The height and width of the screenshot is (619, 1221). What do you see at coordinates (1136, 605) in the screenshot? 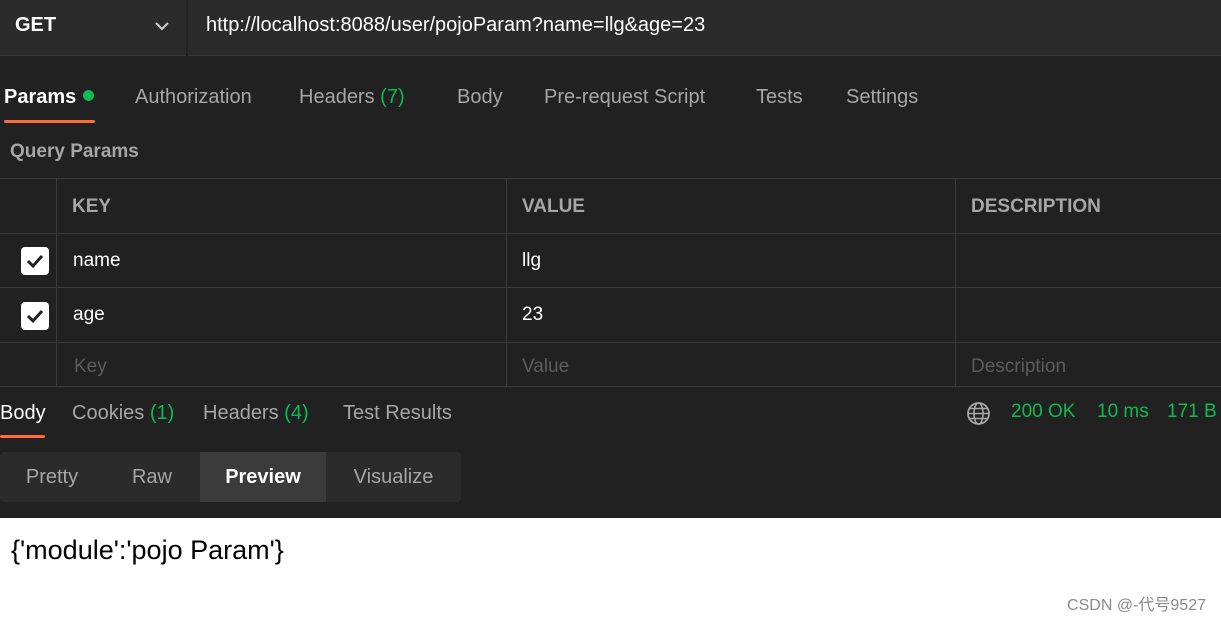
I see `watermark: CSDN @-代号9527` at bounding box center [1136, 605].